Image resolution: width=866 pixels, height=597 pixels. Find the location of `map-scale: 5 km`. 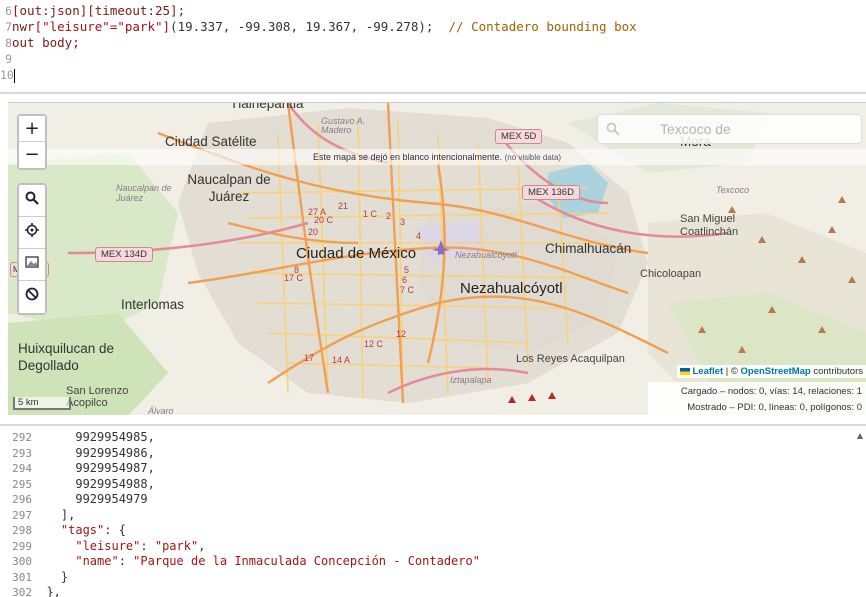

map-scale: 5 km is located at coordinates (42, 403).